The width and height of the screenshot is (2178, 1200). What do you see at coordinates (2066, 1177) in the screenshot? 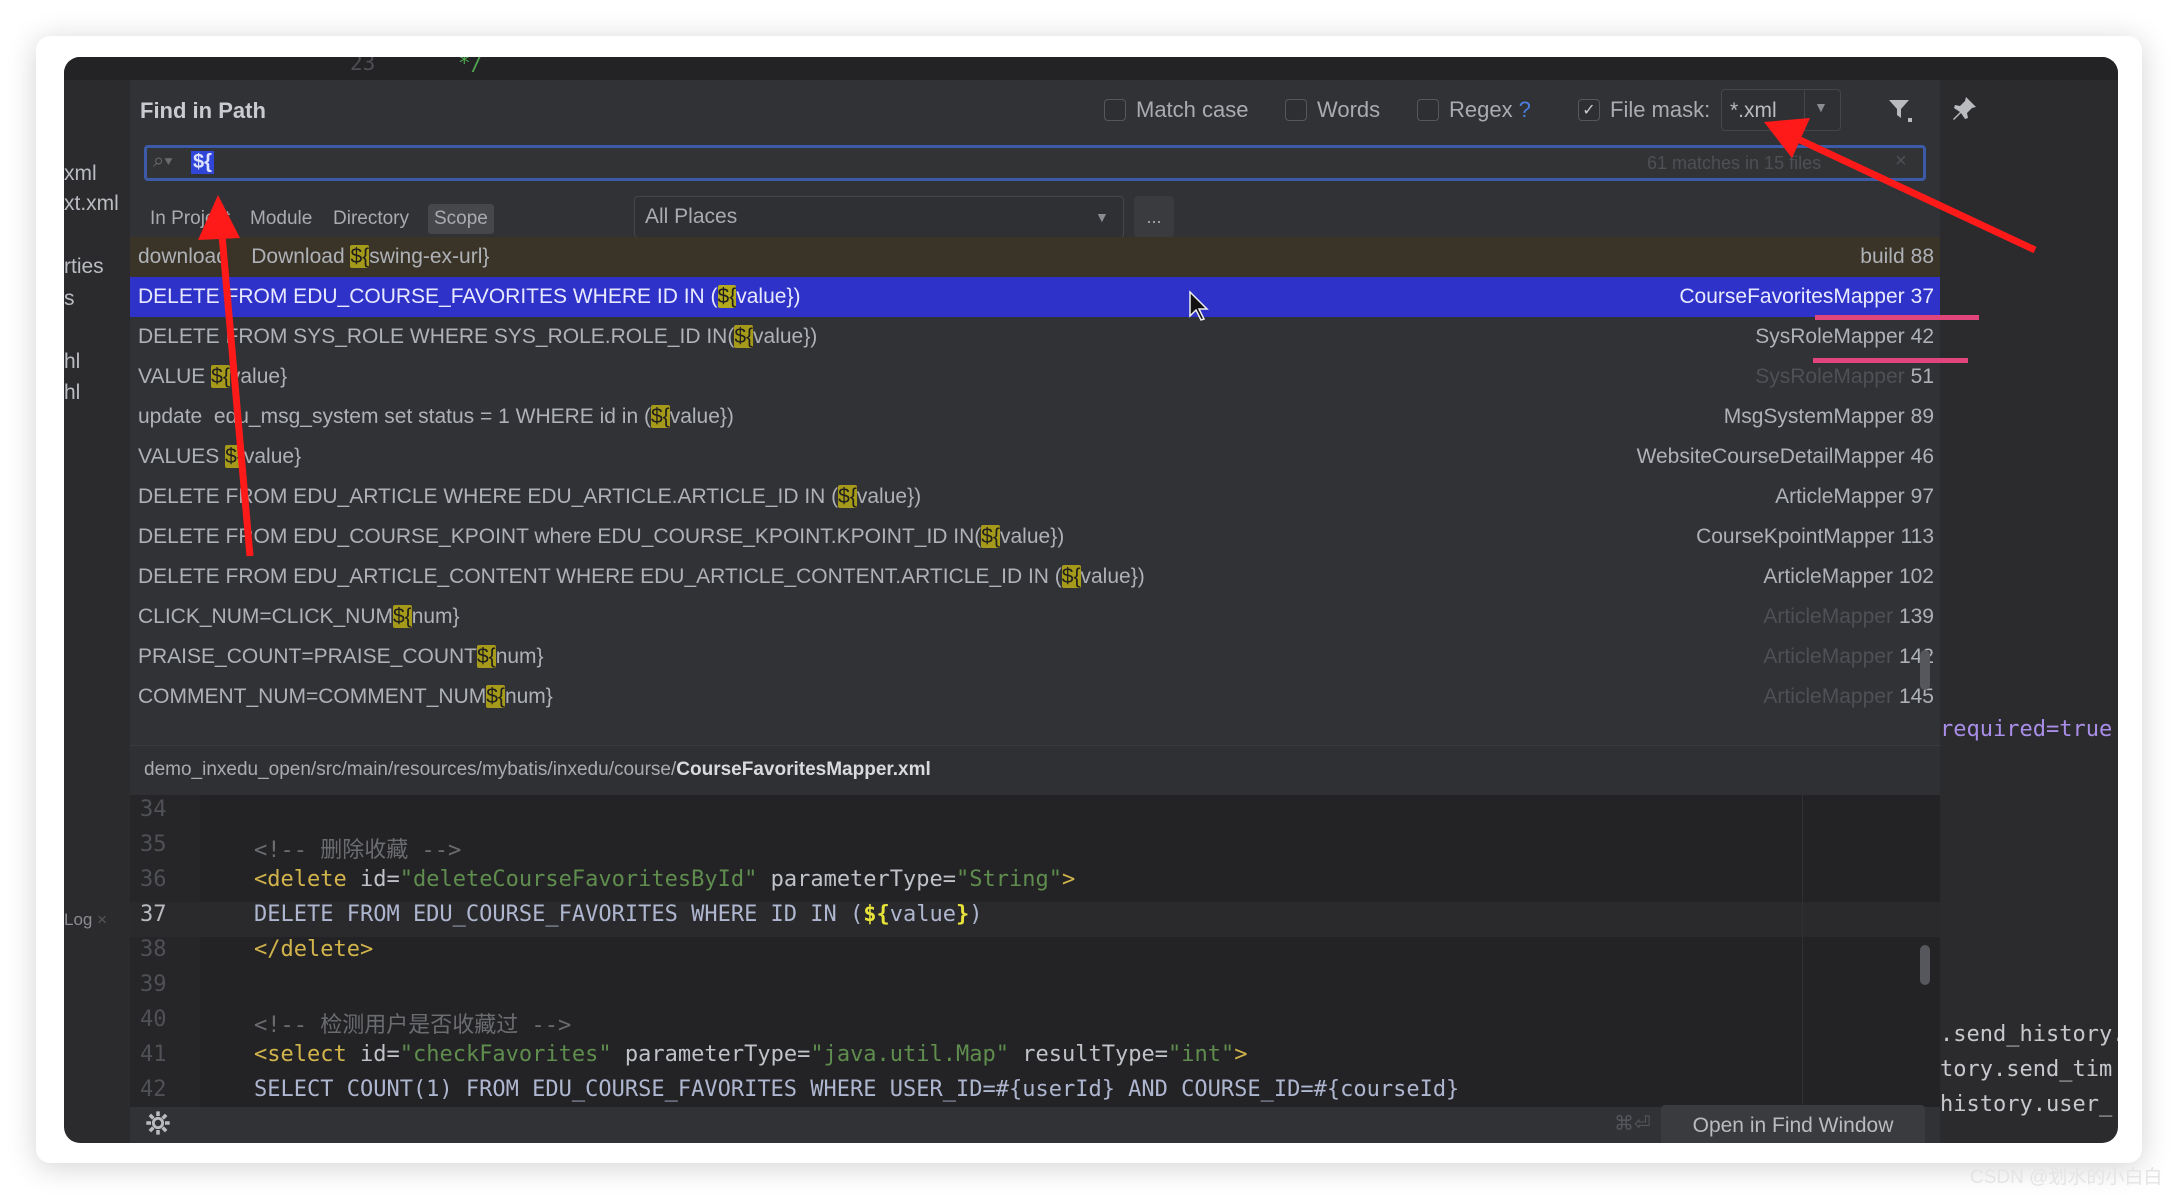
I see `watermark: CSDN @划水的小白白` at bounding box center [2066, 1177].